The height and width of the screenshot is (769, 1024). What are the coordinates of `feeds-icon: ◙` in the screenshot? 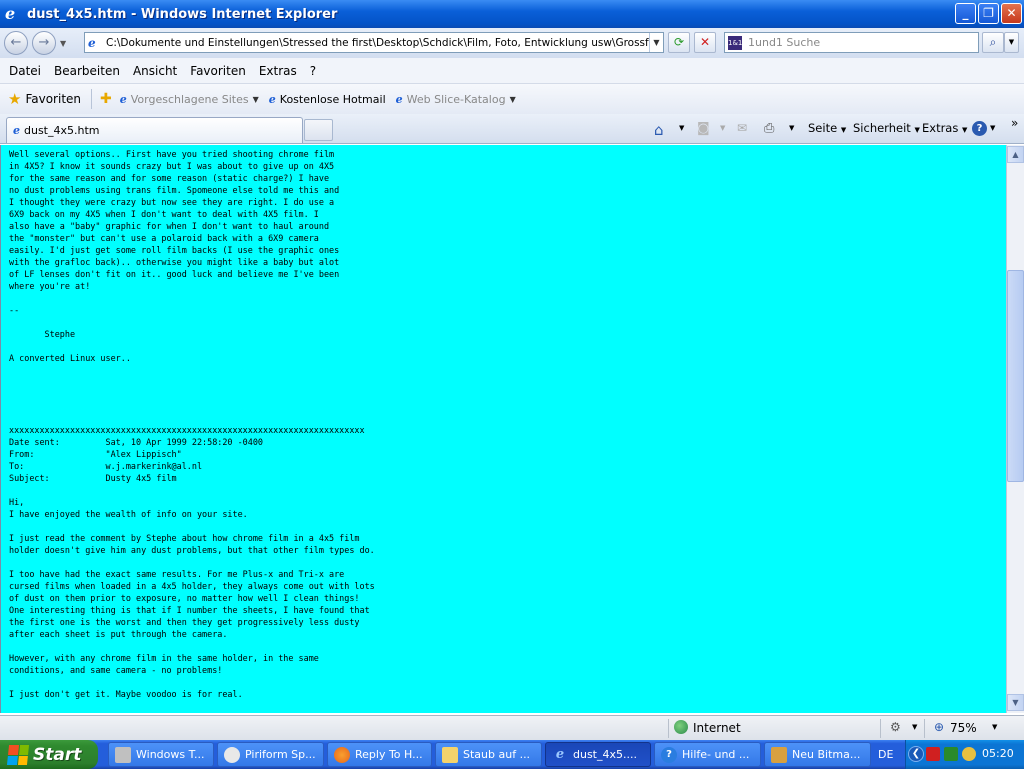 It's located at (703, 128).